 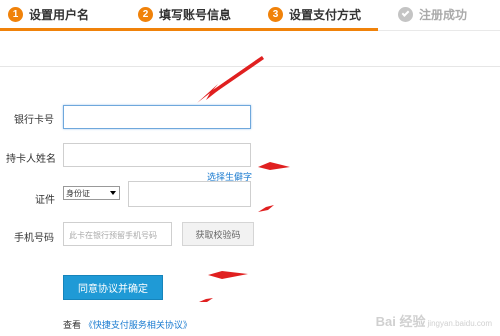 What do you see at coordinates (274, 166) in the screenshot?
I see `annotation-arrow-name-icon` at bounding box center [274, 166].